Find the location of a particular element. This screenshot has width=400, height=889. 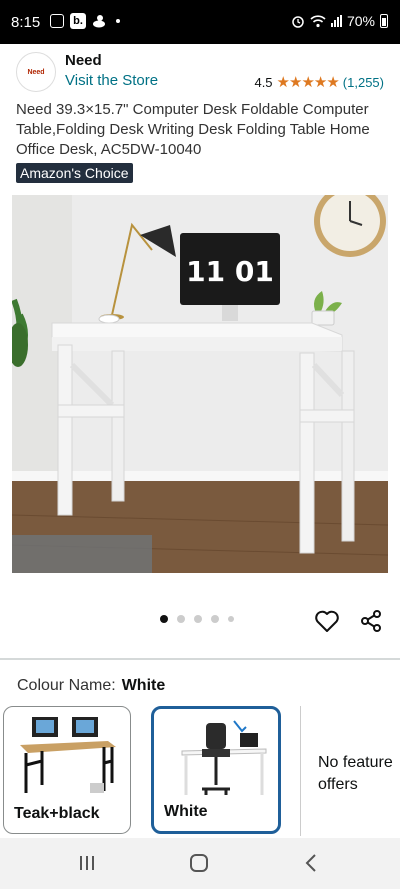

share-button is located at coordinates (371, 621).